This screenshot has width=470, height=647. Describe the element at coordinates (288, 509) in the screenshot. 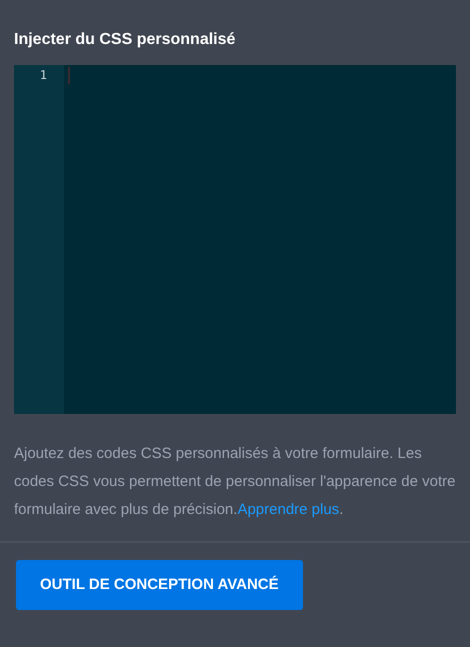

I see `learn-more-link: Apprendre plus` at that location.